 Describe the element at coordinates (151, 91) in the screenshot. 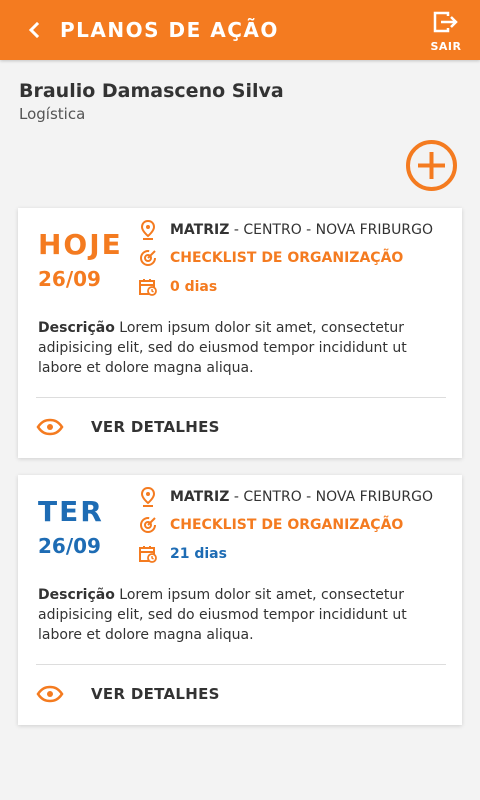

I see `user-name: Braulio Damasceno Silva` at that location.